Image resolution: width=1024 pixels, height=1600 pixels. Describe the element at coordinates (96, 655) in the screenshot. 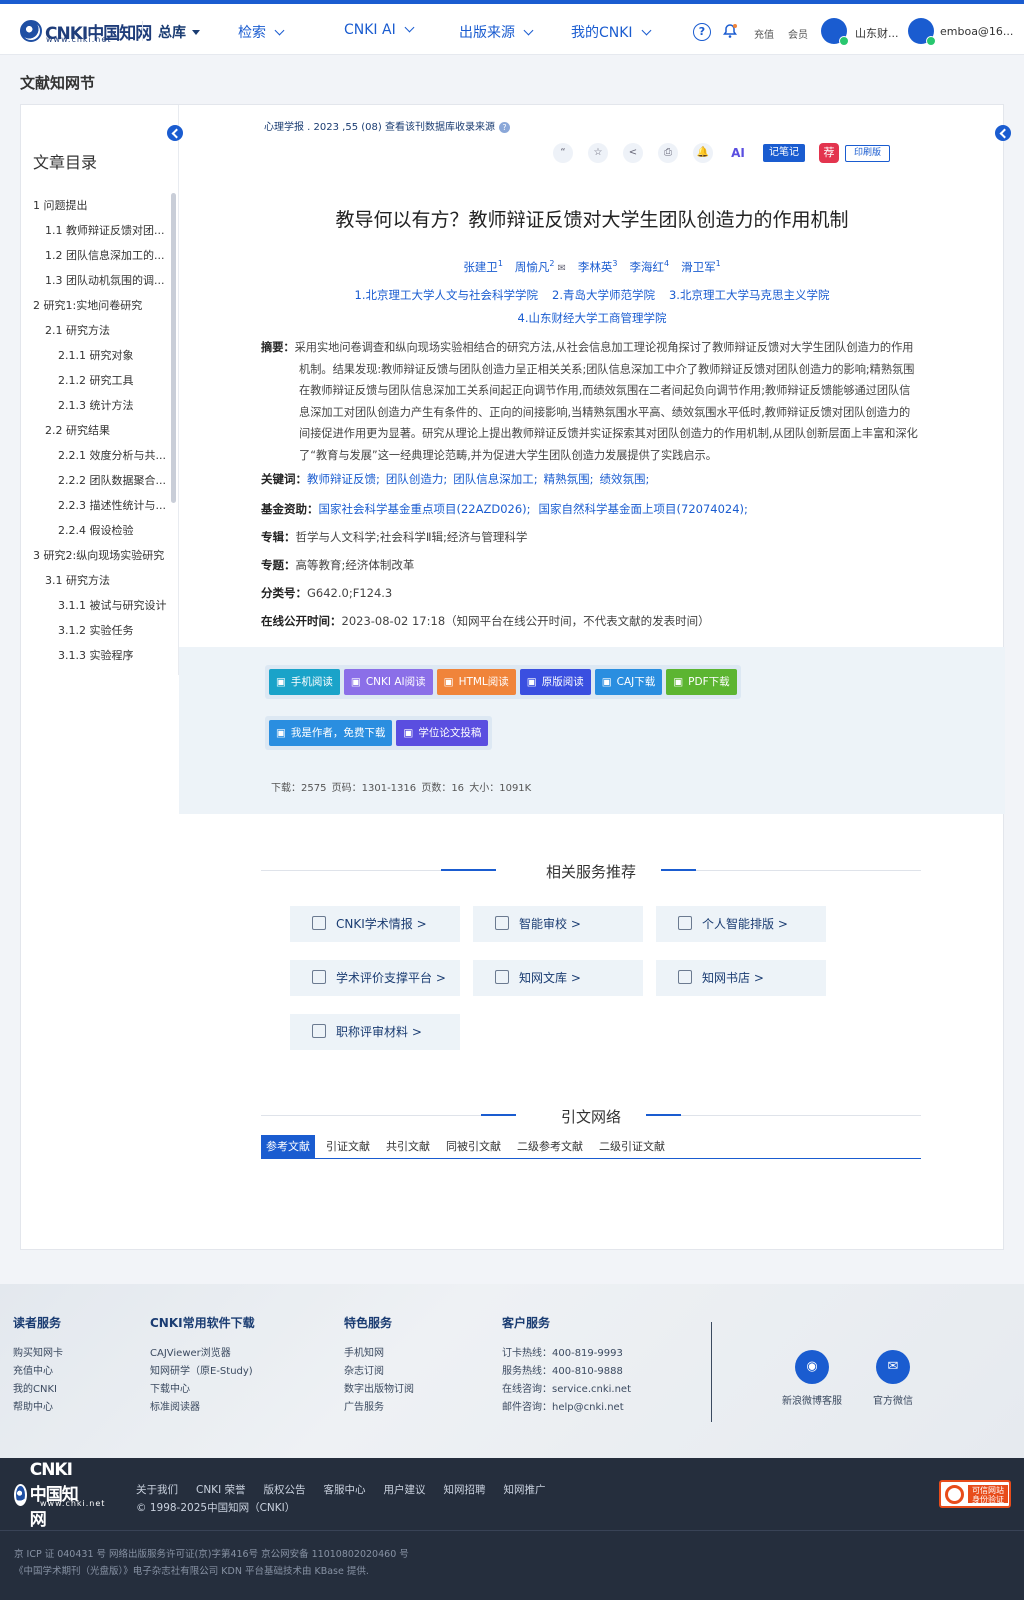

I see `toc-item: 3.1.3 实验程序` at that location.